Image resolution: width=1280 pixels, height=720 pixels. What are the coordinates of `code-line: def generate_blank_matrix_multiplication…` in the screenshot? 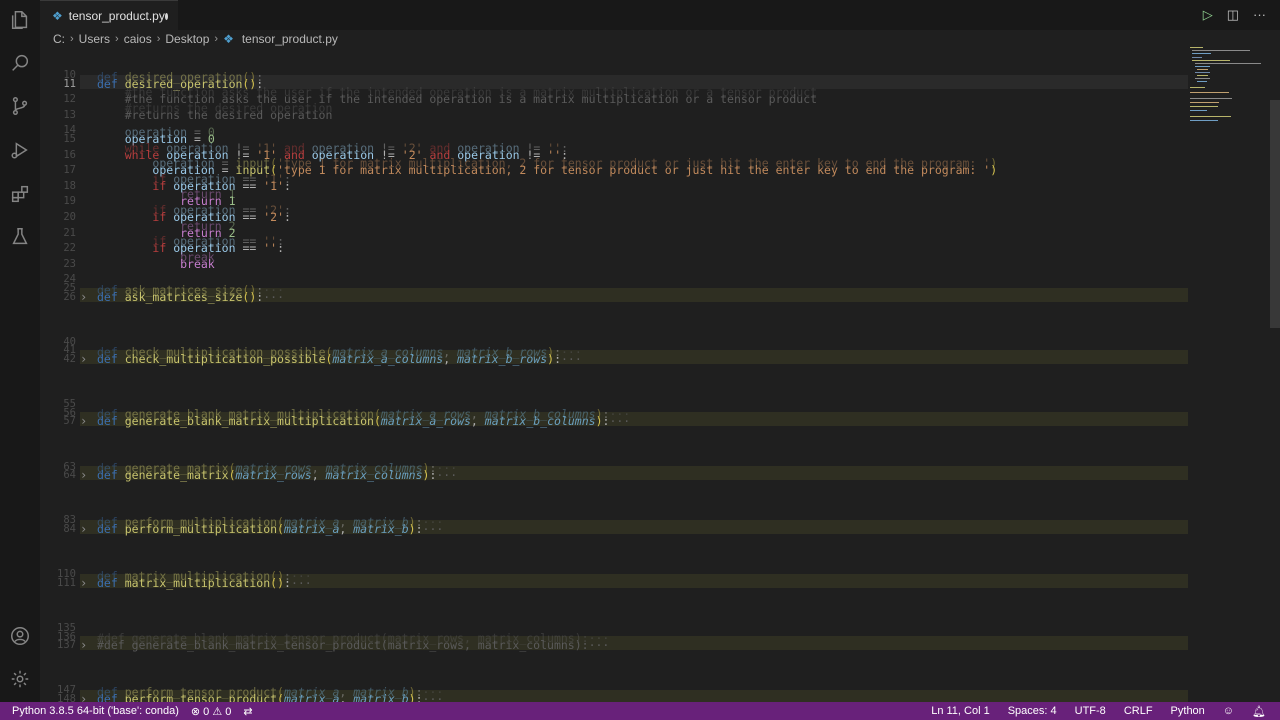 It's located at (363, 421).